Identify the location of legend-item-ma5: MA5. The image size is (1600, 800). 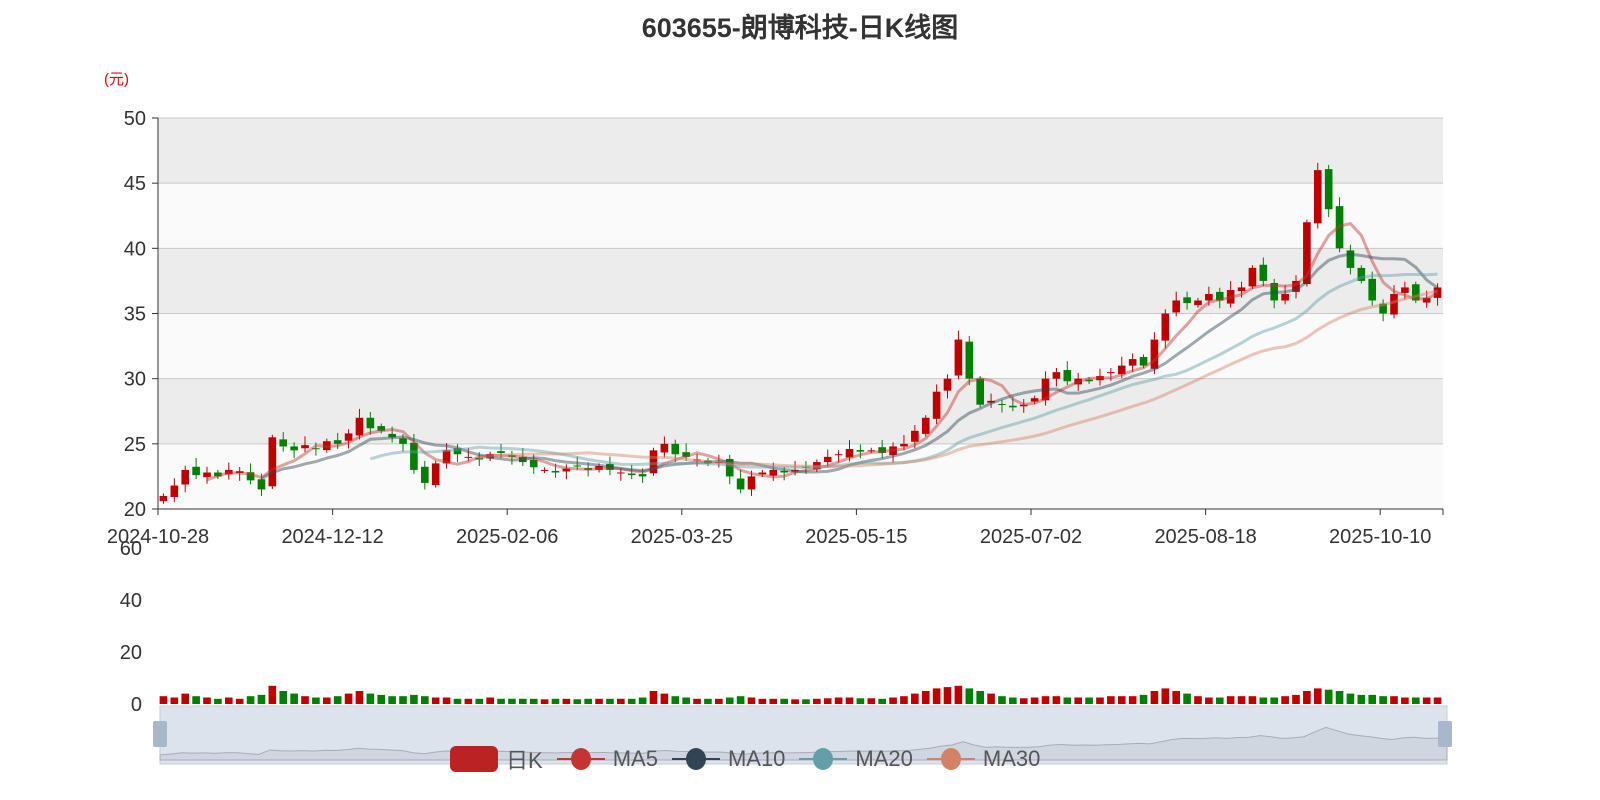
(607, 759).